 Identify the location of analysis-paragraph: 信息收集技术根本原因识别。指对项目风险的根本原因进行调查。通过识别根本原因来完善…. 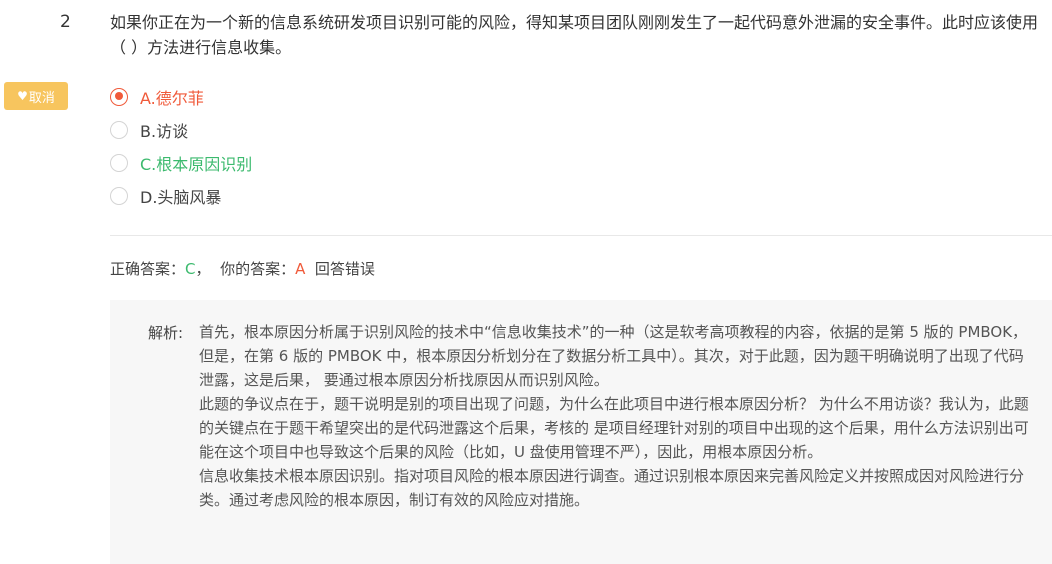
(612, 488).